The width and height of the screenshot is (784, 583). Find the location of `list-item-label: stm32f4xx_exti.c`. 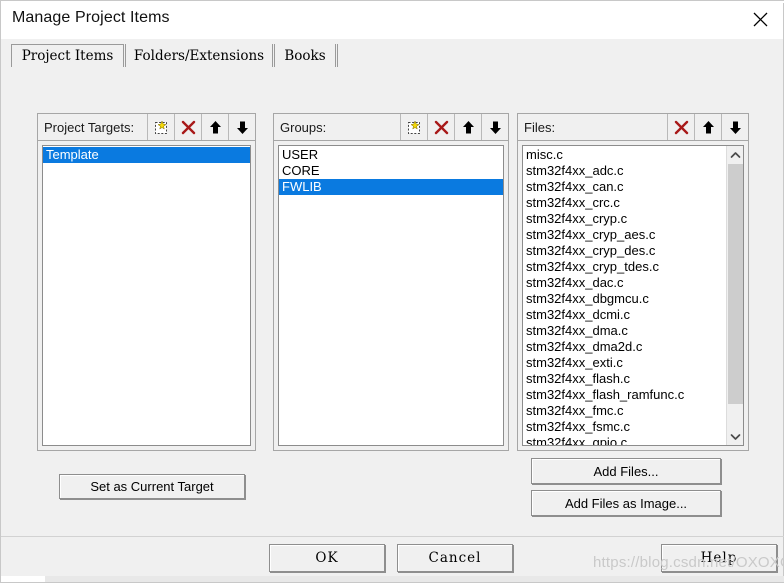

list-item-label: stm32f4xx_exti.c is located at coordinates (574, 362).